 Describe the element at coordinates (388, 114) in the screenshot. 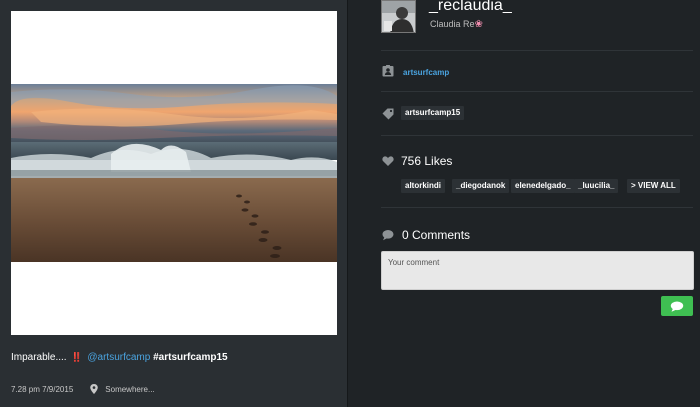

I see `tag-icon` at that location.